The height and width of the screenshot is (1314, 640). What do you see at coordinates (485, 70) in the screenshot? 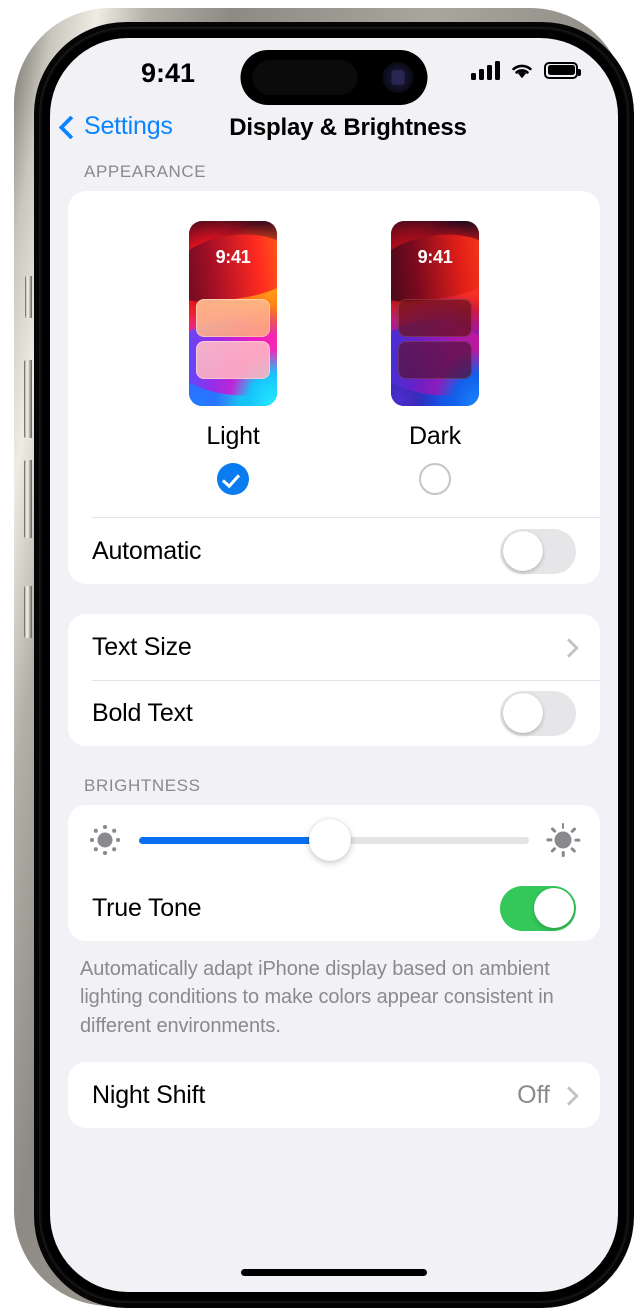
I see `signal-bars-icon` at bounding box center [485, 70].